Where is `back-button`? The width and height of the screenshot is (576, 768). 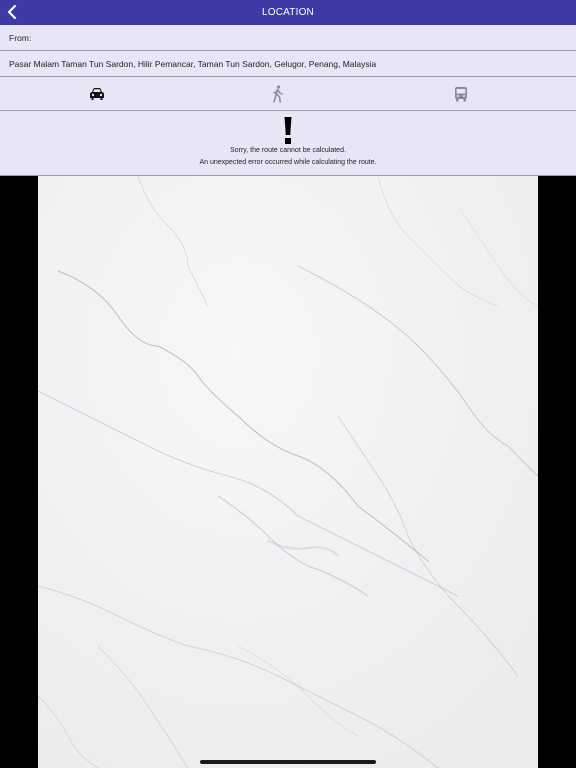 back-button is located at coordinates (12, 12).